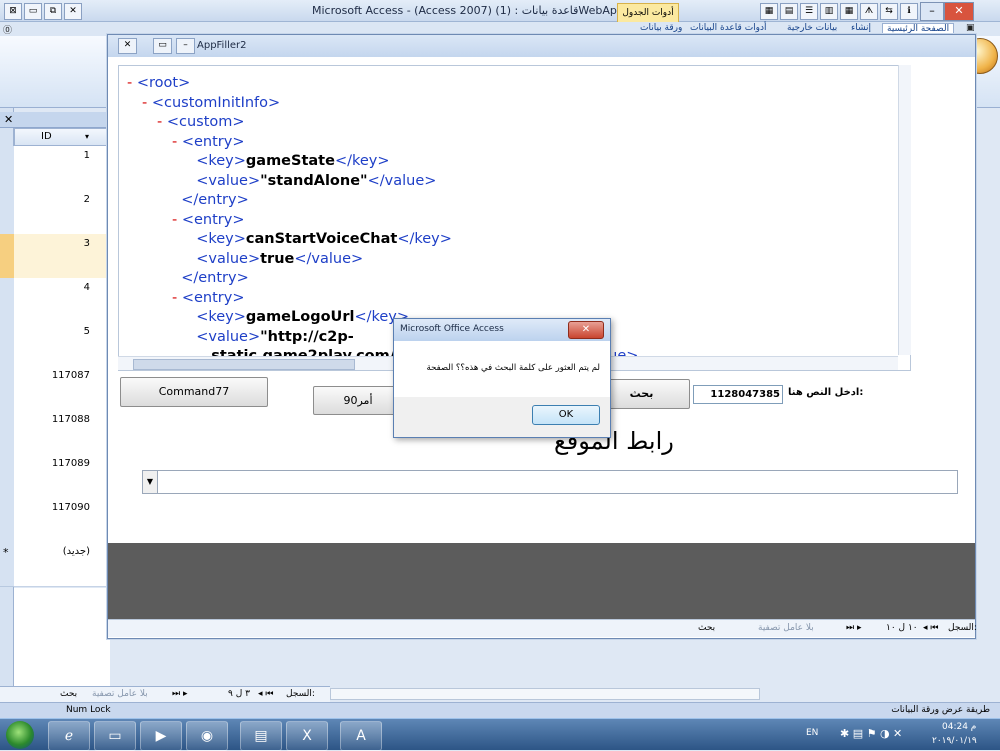 This screenshot has width=1000, height=751. Describe the element at coordinates (185, 46) in the screenshot. I see `minimize-icon: –` at that location.